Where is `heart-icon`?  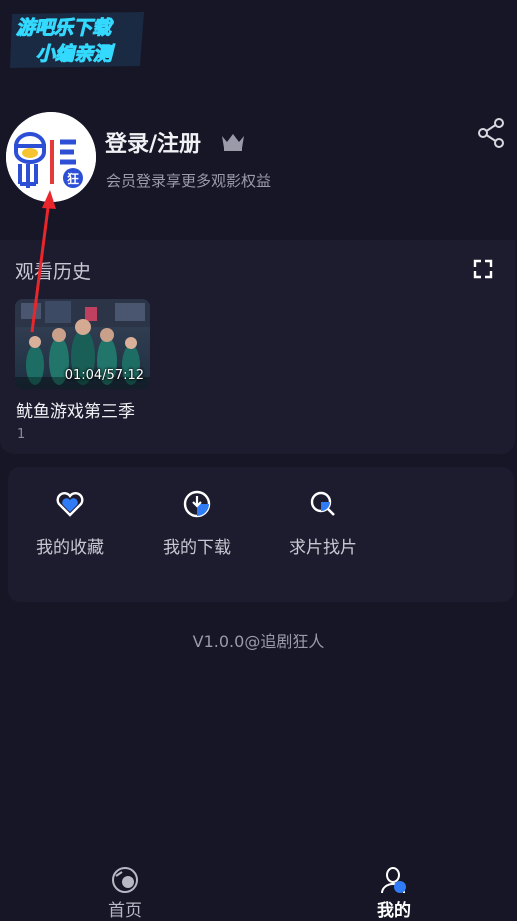 heart-icon is located at coordinates (70, 504).